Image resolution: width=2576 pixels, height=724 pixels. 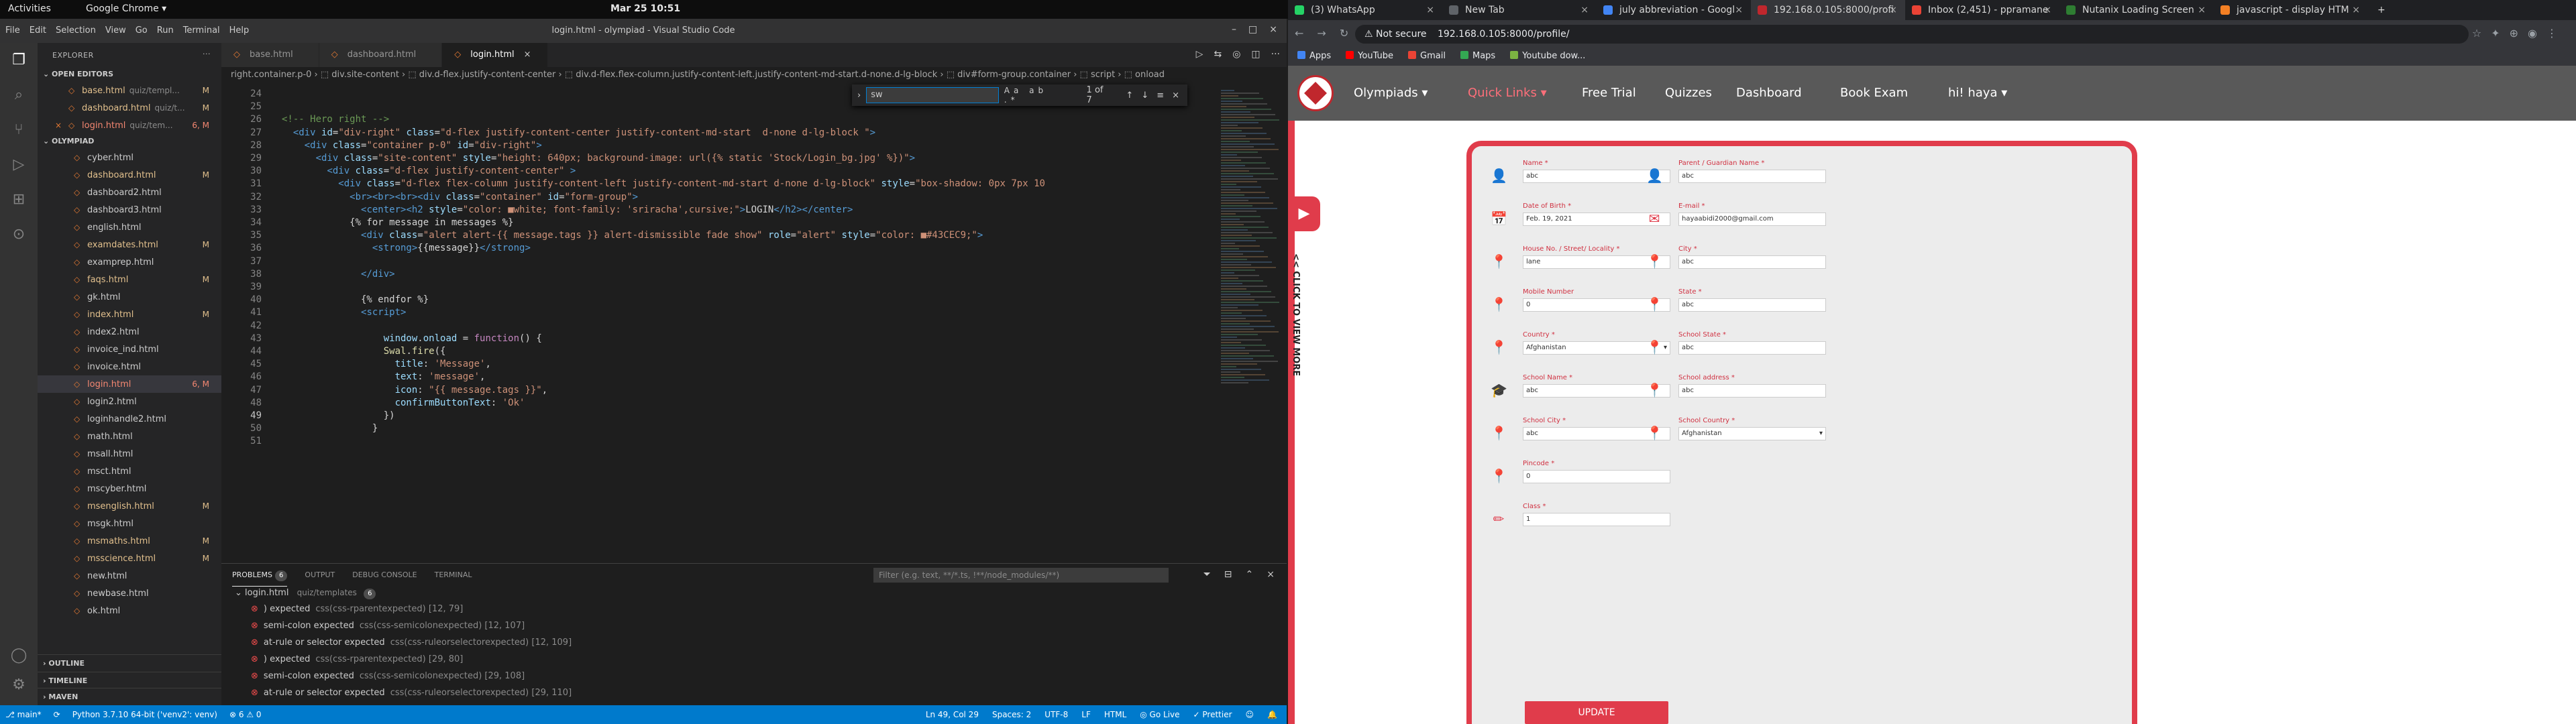 What do you see at coordinates (18, 95) in the screenshot?
I see `search-icon: ⌕` at bounding box center [18, 95].